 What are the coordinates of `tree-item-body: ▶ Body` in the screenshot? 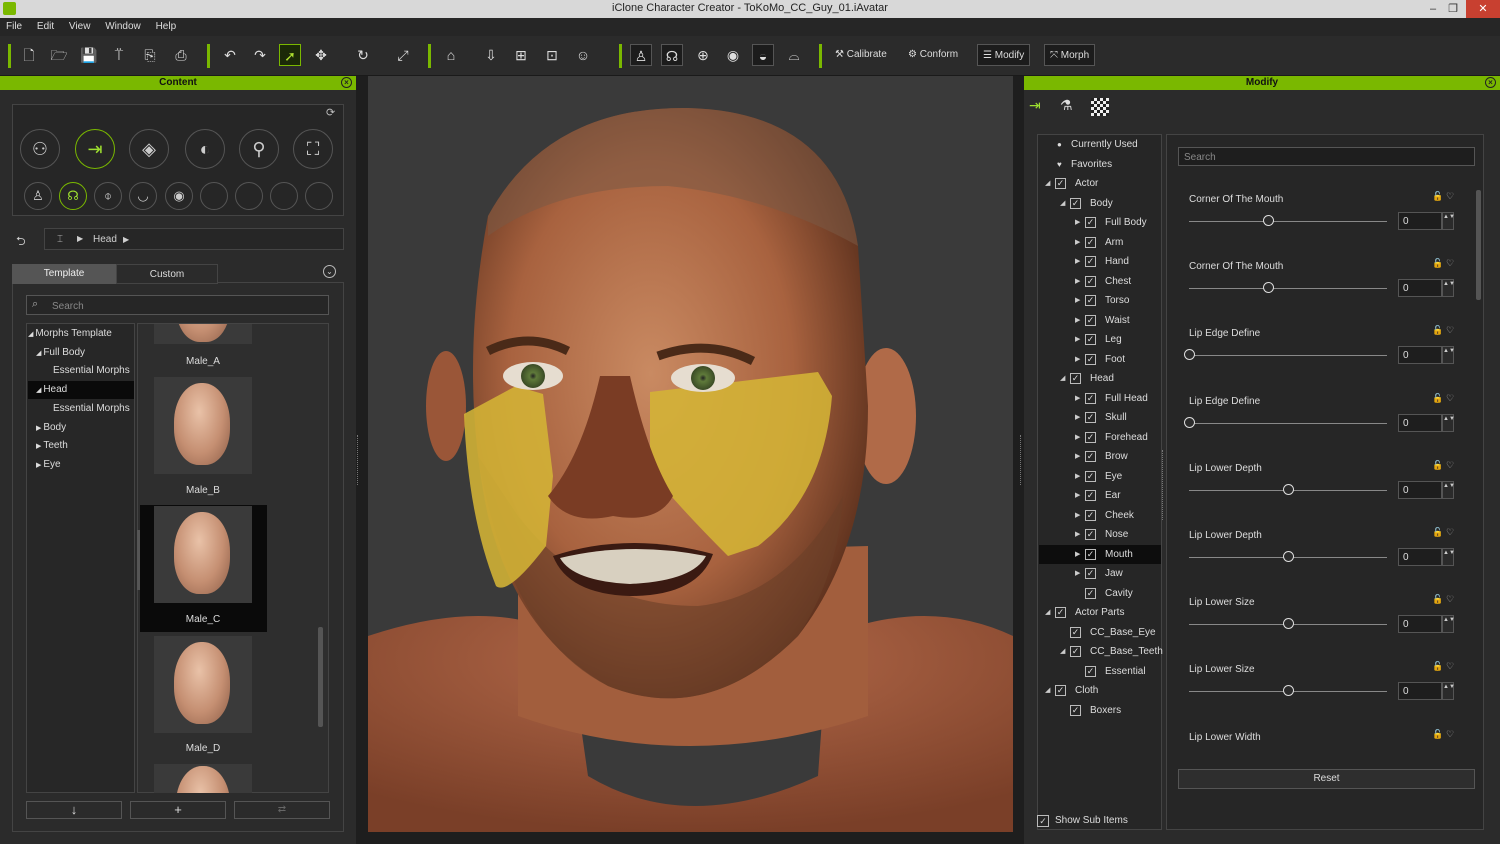 It's located at (88, 428).